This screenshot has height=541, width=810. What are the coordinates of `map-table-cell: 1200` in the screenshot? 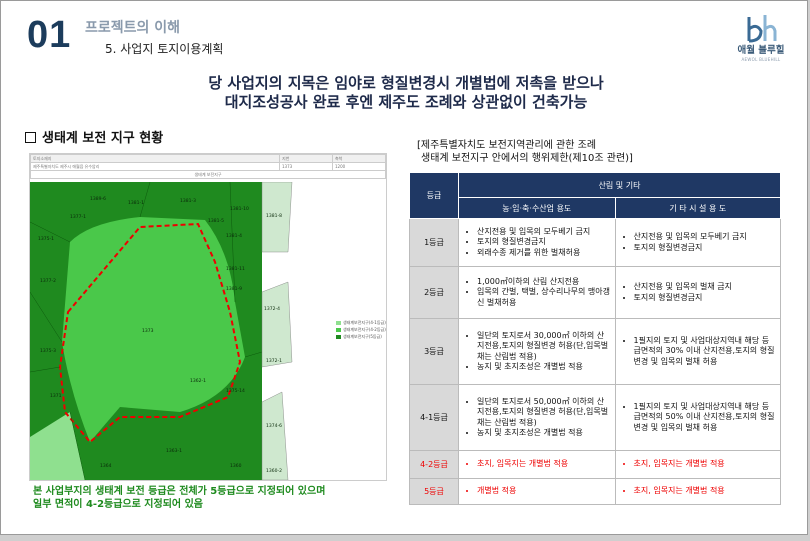 It's located at (359, 166).